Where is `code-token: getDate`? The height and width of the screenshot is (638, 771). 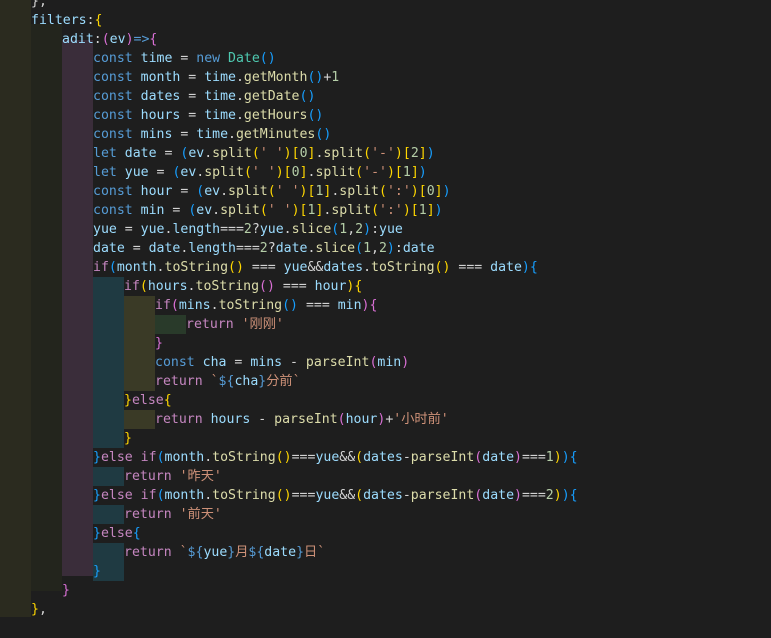 code-token: getDate is located at coordinates (271, 96).